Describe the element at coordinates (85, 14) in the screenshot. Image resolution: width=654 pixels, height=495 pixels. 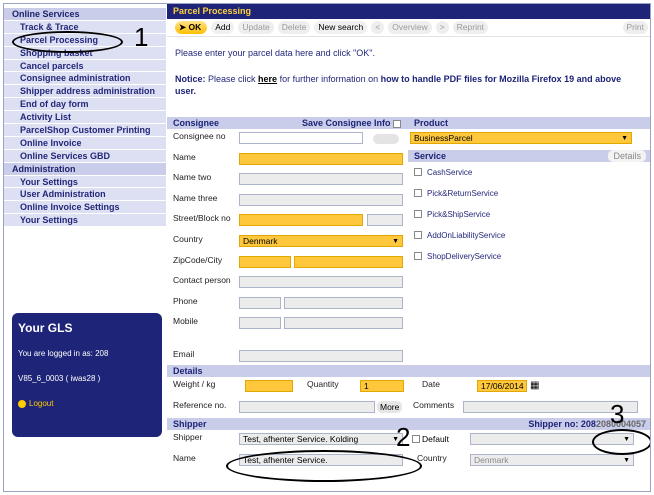
I see `sidebar-item-online-services: Online Services` at that location.